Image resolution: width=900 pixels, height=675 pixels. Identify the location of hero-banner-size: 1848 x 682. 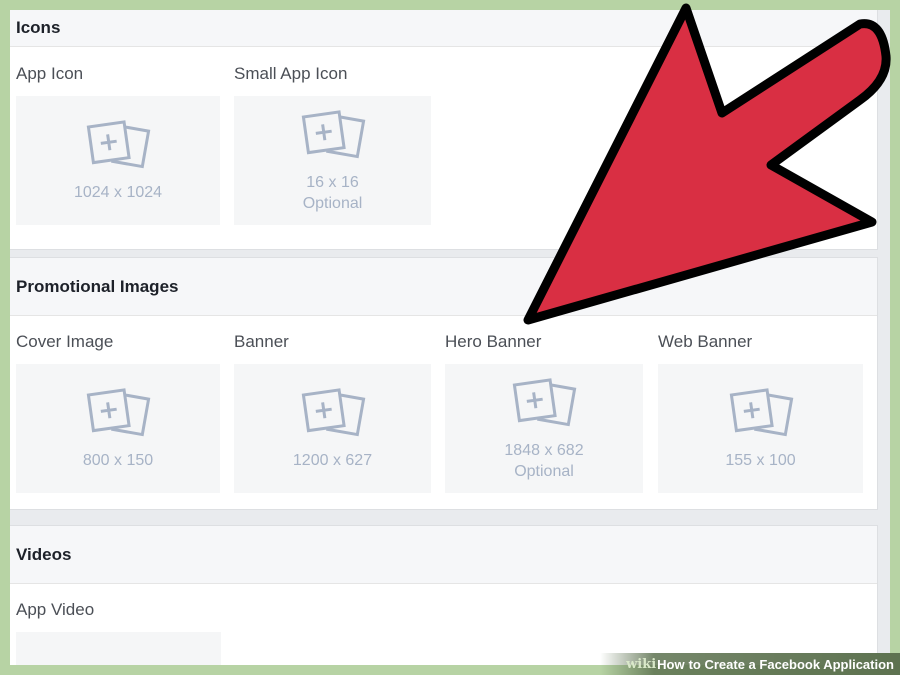
(544, 450).